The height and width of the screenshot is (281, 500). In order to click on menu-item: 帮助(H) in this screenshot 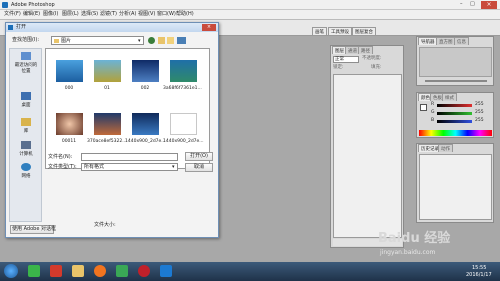, I will do `click(185, 14)`.